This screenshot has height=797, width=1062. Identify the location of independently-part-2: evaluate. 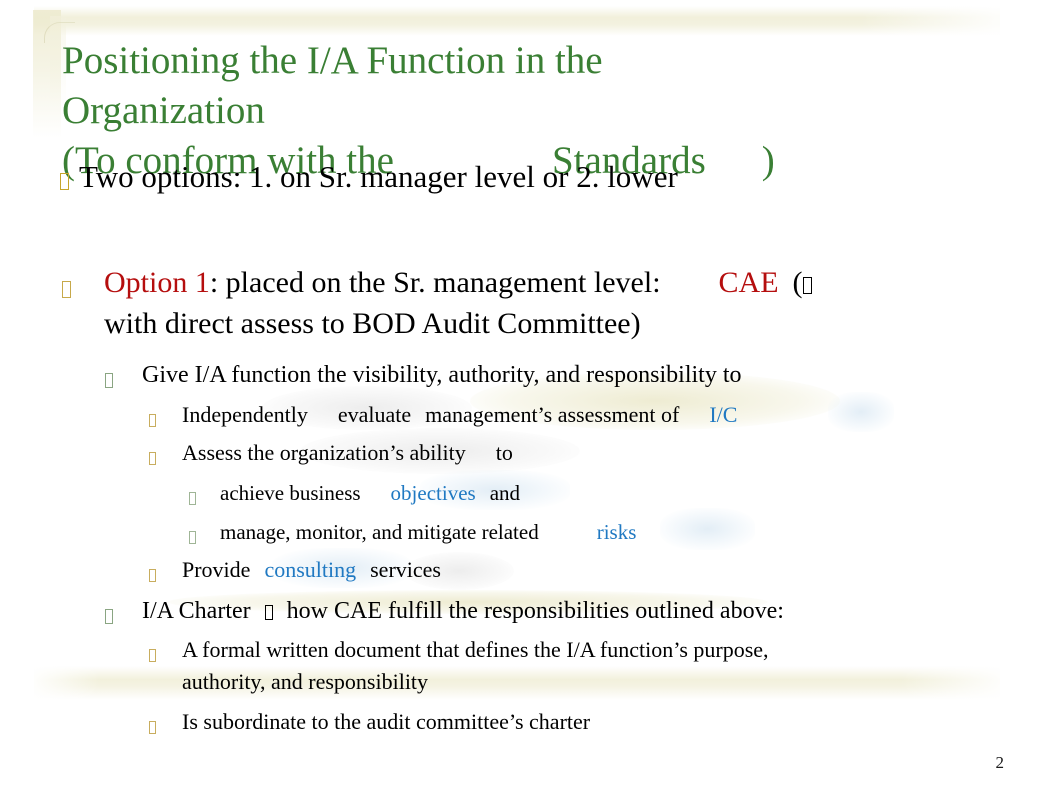
(374, 414).